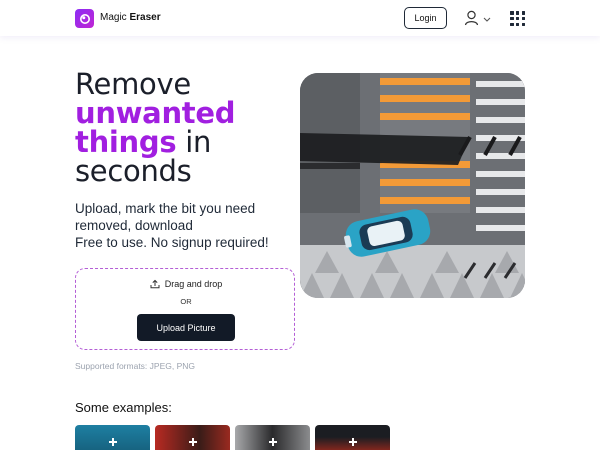 Image resolution: width=600 pixels, height=450 pixels. Describe the element at coordinates (471, 18) in the screenshot. I see `user-icon` at that location.